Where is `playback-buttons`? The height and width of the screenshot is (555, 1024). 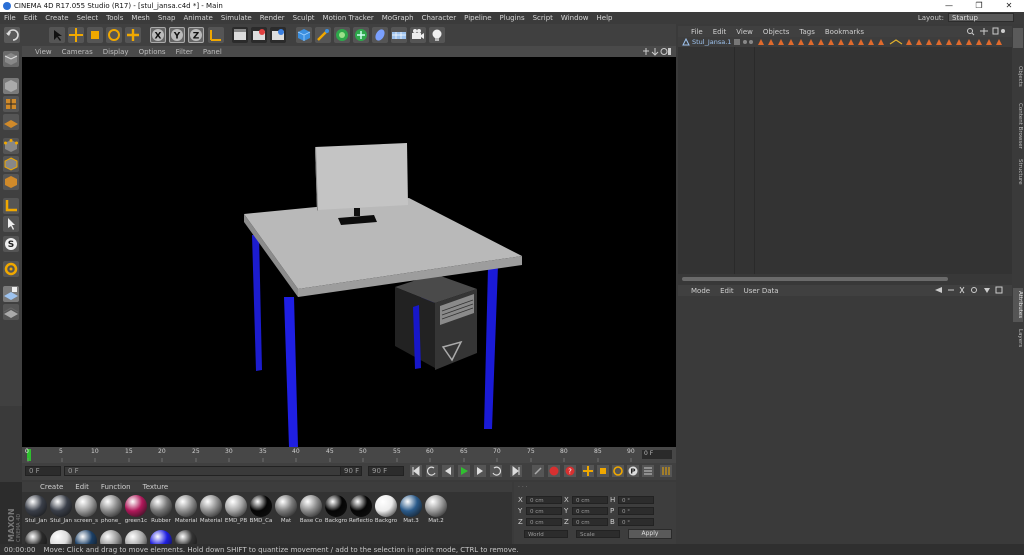
playback-buttons is located at coordinates (468, 471).